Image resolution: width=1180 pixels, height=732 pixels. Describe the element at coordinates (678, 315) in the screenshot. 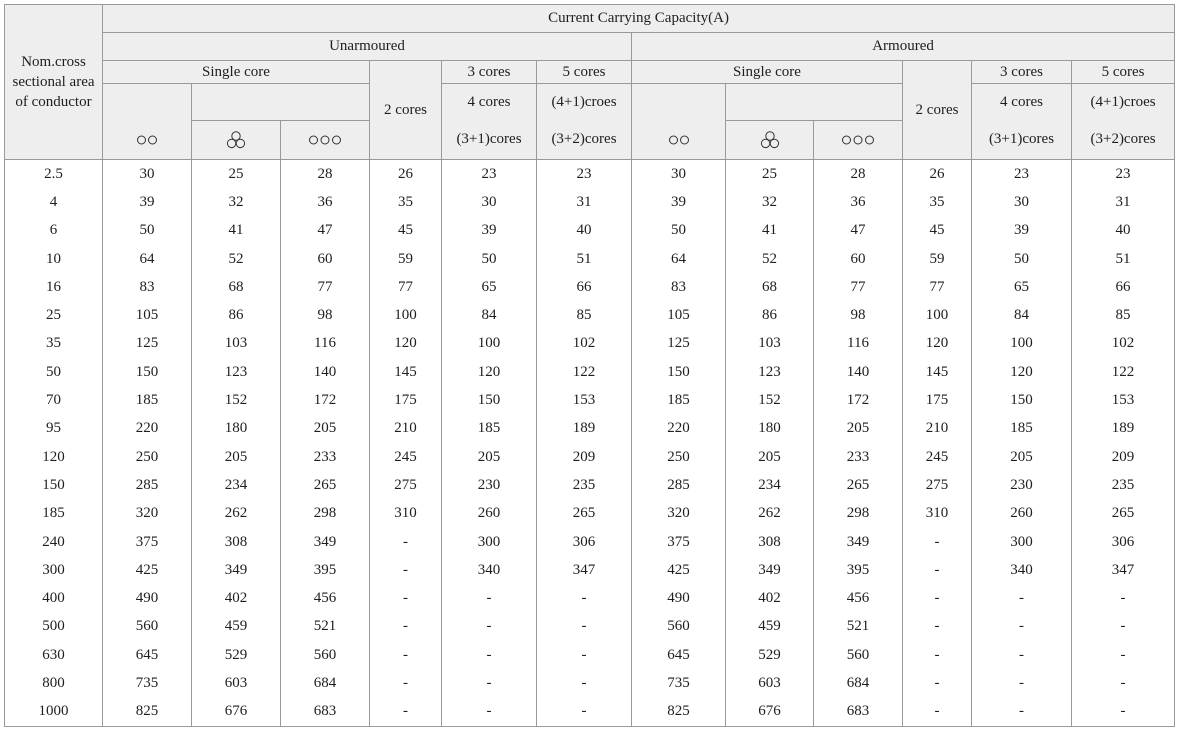

I see `capacity-cell: 105` at that location.